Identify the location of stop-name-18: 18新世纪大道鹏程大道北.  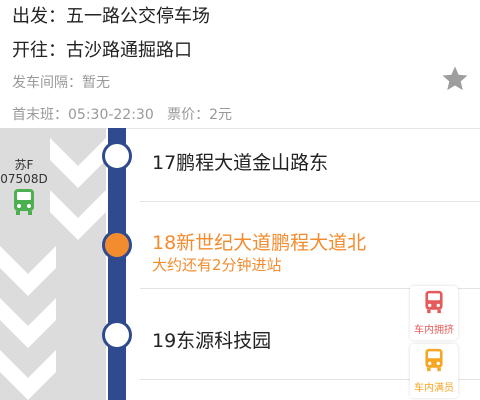
(259, 241).